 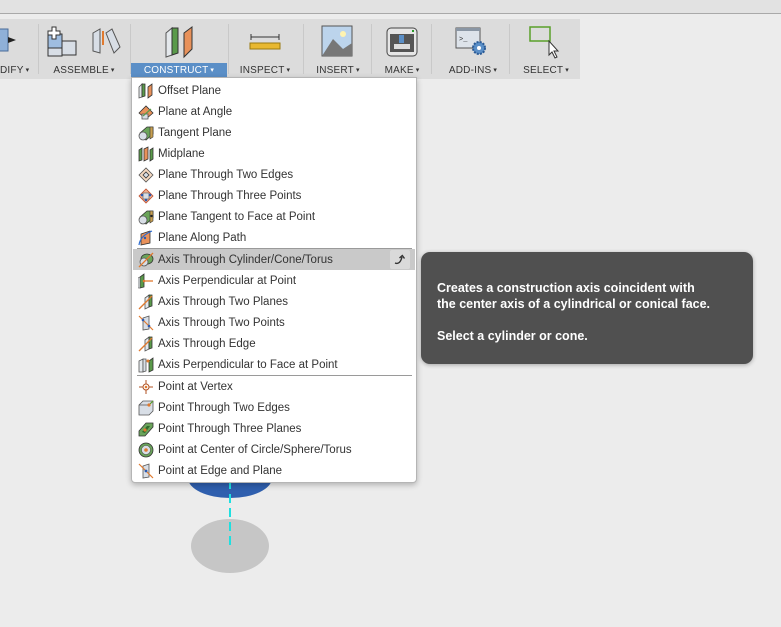 What do you see at coordinates (146, 112) in the screenshot?
I see `plane-at-angle-icon` at bounding box center [146, 112].